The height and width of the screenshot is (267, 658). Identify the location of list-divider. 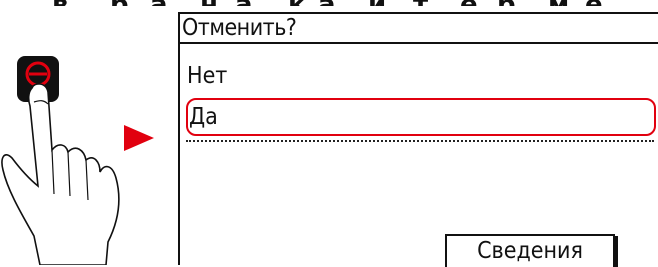
(420, 141).